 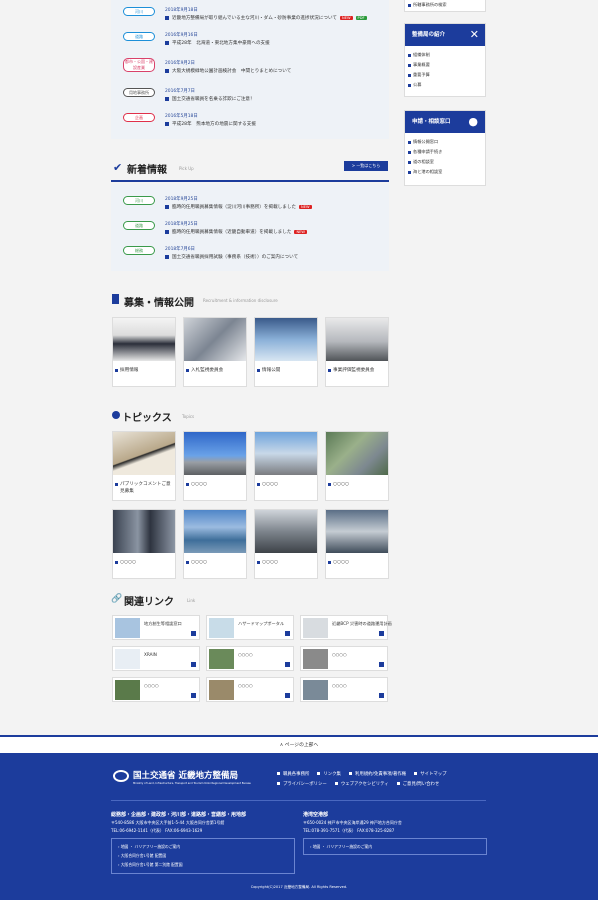 What do you see at coordinates (293, 774) in the screenshot?
I see `footer-nav-link: 職員各事務所` at bounding box center [293, 774].